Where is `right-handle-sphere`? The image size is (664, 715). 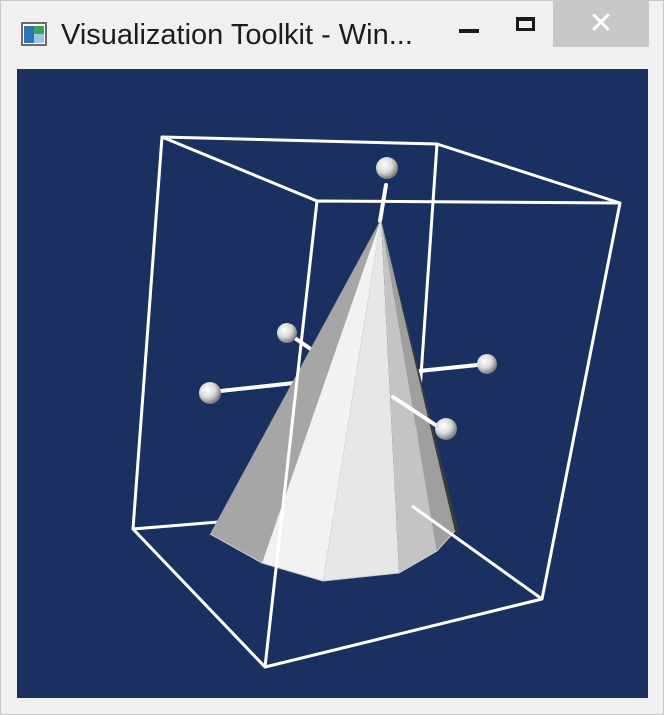 right-handle-sphere is located at coordinates (487, 364).